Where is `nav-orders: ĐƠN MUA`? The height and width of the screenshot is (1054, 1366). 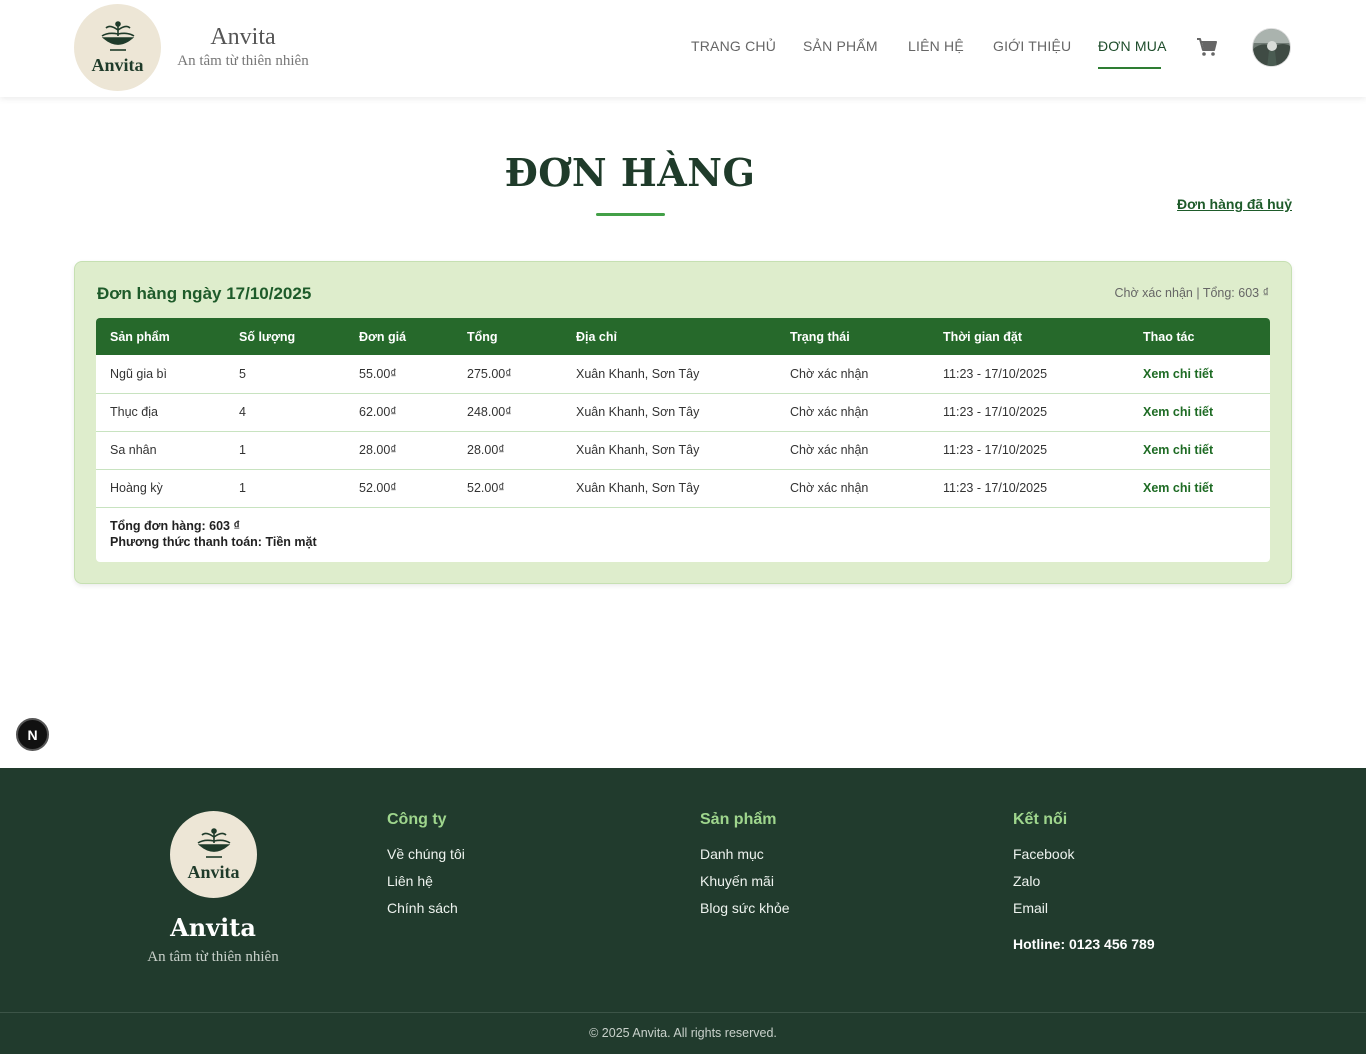 nav-orders: ĐƠN MUA is located at coordinates (1132, 46).